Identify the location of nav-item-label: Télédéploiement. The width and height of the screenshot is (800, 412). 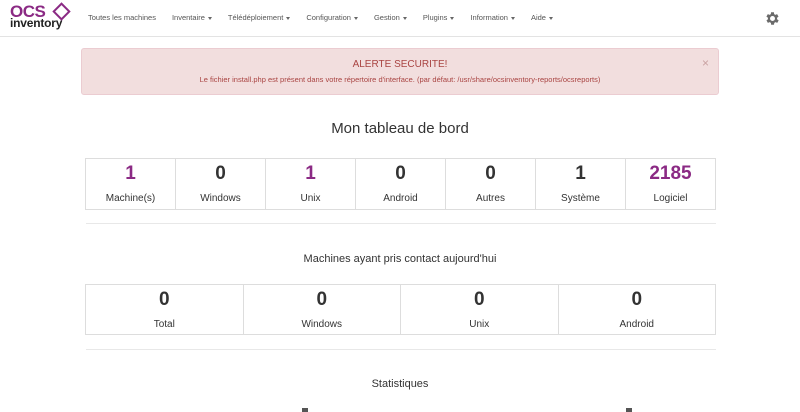
(255, 17).